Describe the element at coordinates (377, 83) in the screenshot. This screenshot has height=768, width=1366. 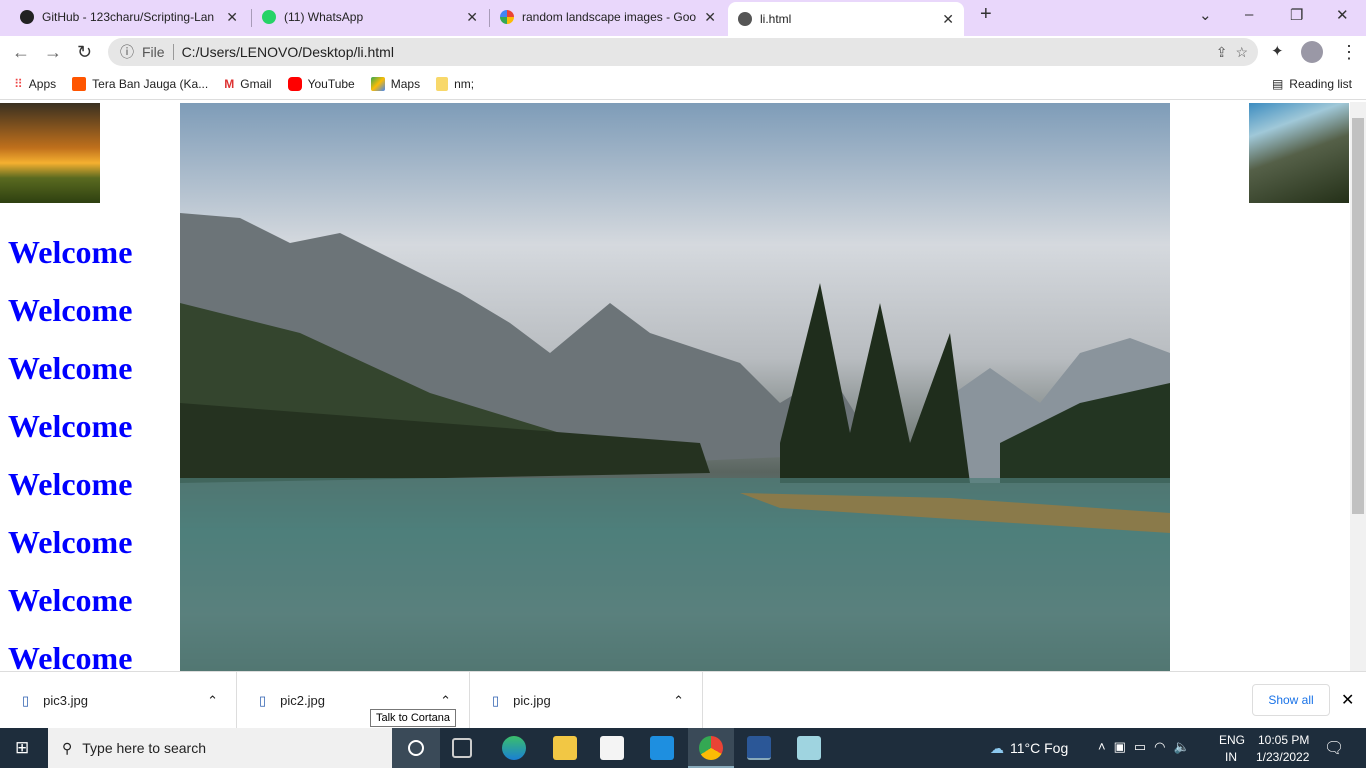
I see `maps-icon` at that location.